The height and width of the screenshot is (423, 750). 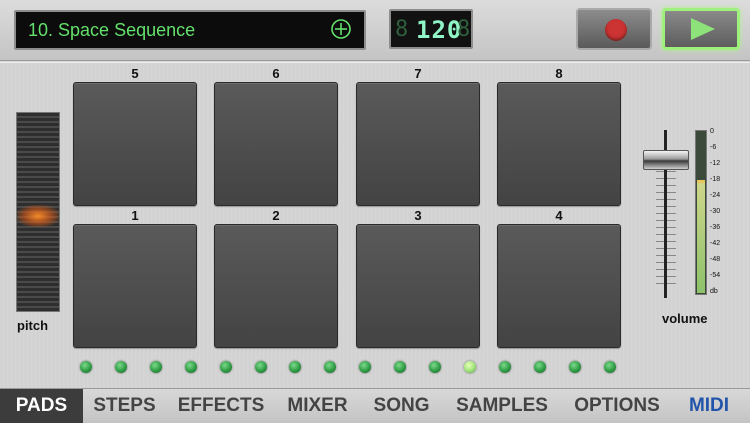 I want to click on tab-samples: SAMPLES, so click(x=502, y=406).